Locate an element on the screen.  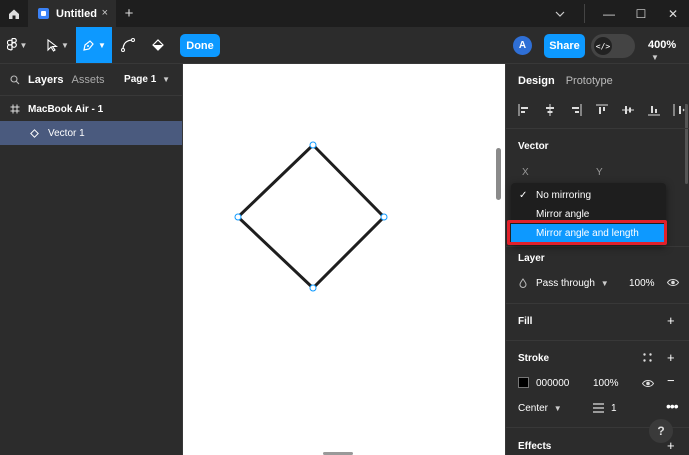
avatar: A is located at coordinates (522, 45).